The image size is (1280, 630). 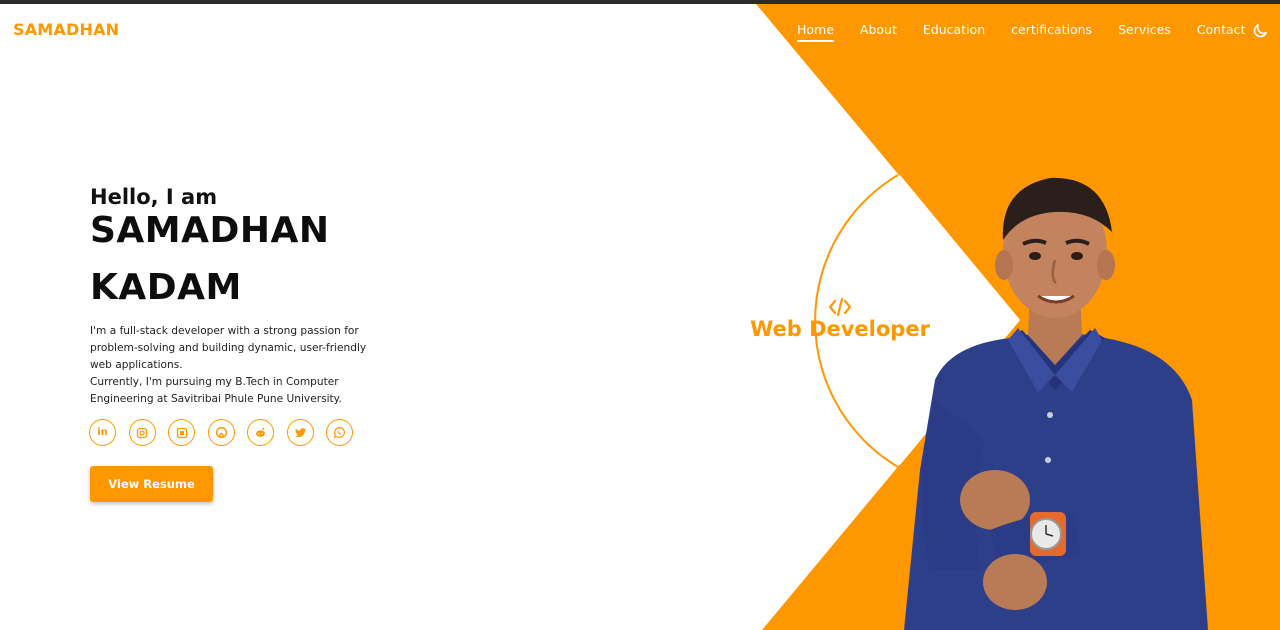 I want to click on site-logo: SAMADHAN, so click(x=66, y=29).